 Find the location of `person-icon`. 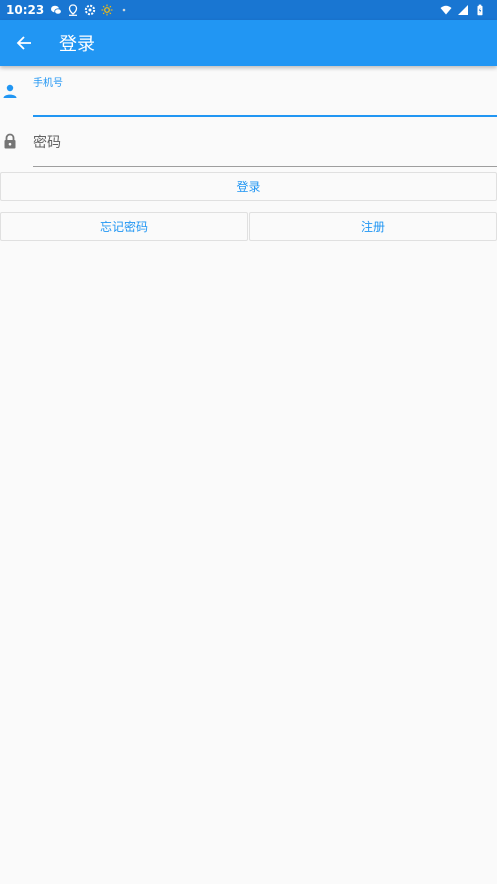

person-icon is located at coordinates (10, 91).